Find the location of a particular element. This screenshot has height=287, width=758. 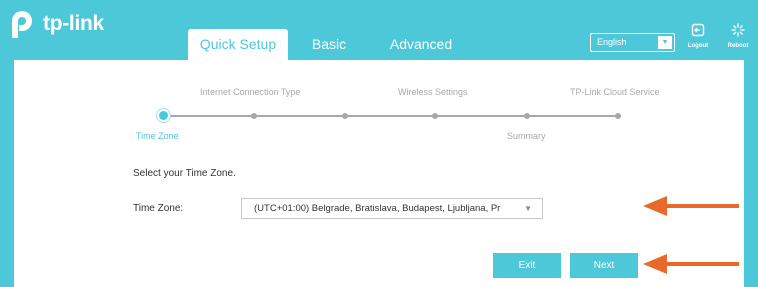

brand-logo: tp-link is located at coordinates (56, 24).